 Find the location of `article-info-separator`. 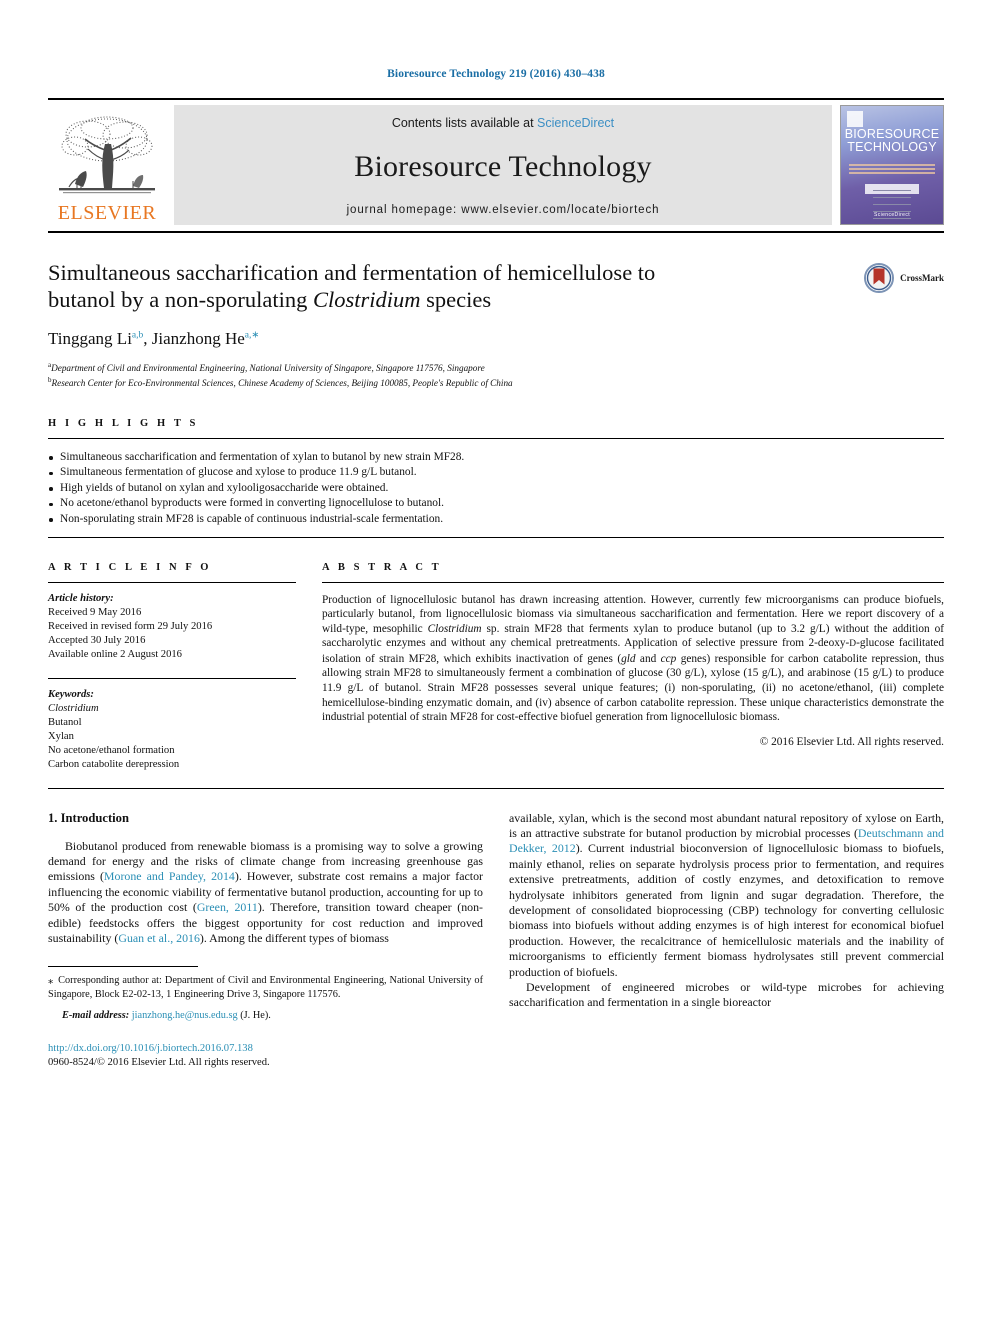

article-info-separator is located at coordinates (172, 678).